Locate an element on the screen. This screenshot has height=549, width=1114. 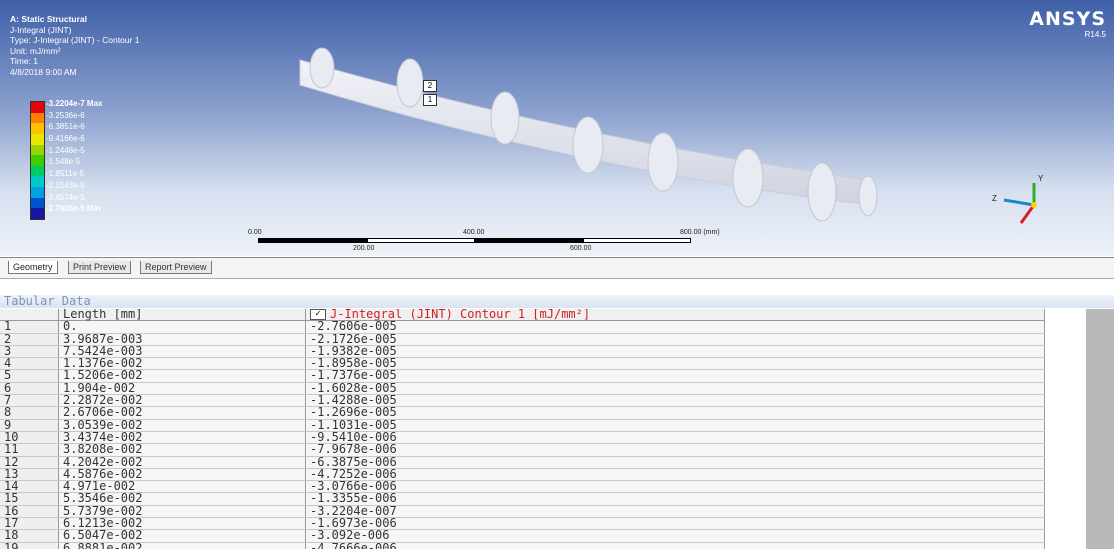
scale-label-0: 0.00 is located at coordinates (255, 232).